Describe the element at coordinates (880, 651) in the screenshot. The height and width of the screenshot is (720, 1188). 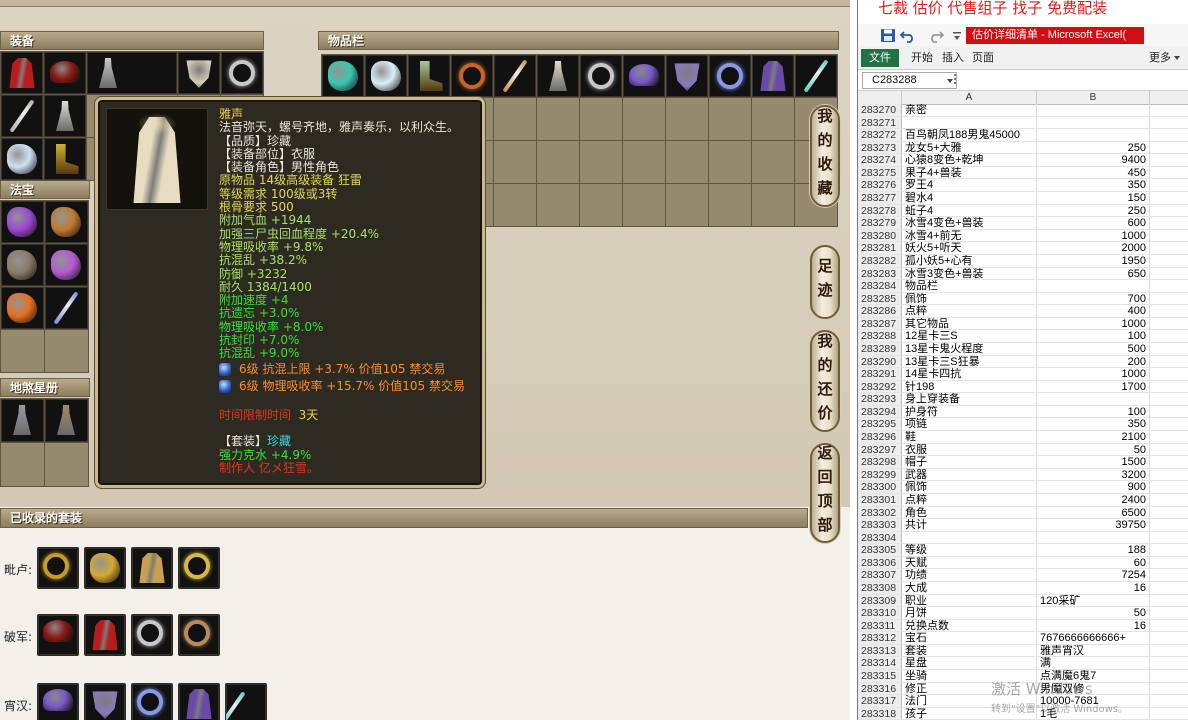
I see `row-number: 283313` at that location.